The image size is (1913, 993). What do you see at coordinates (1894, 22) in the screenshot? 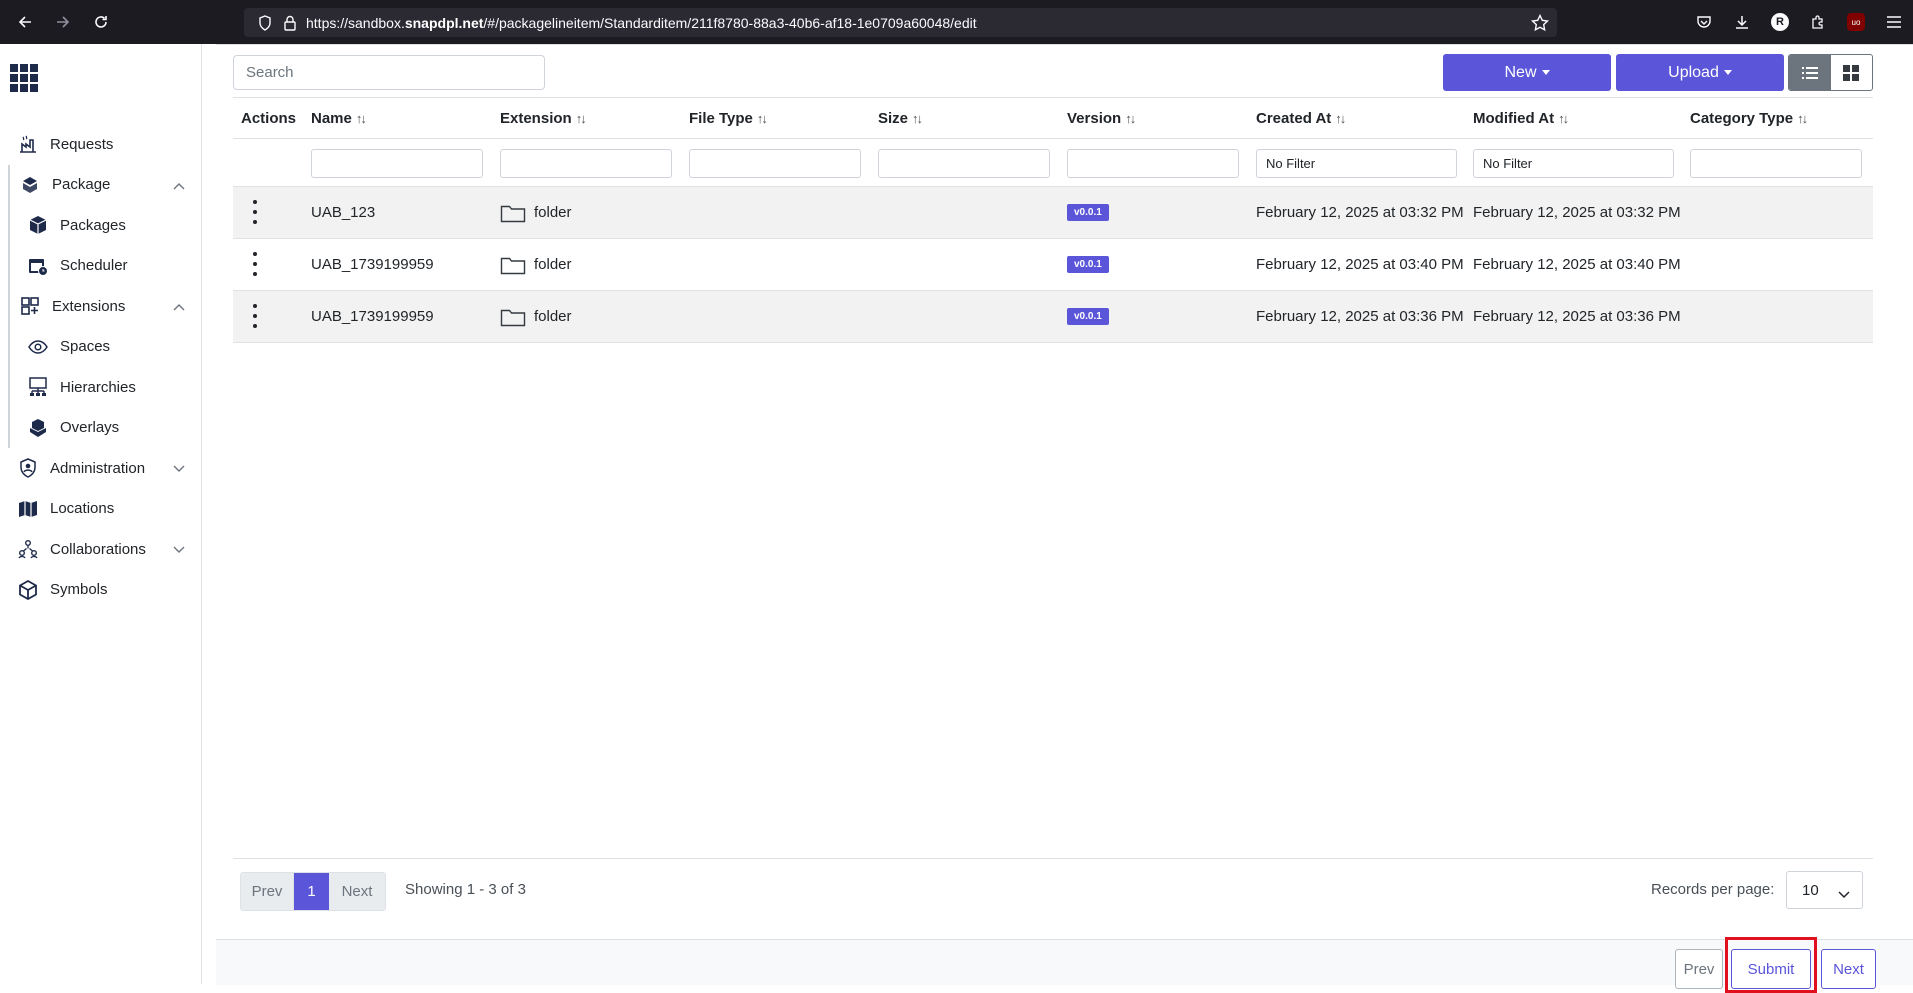
I see `menu-icon` at bounding box center [1894, 22].